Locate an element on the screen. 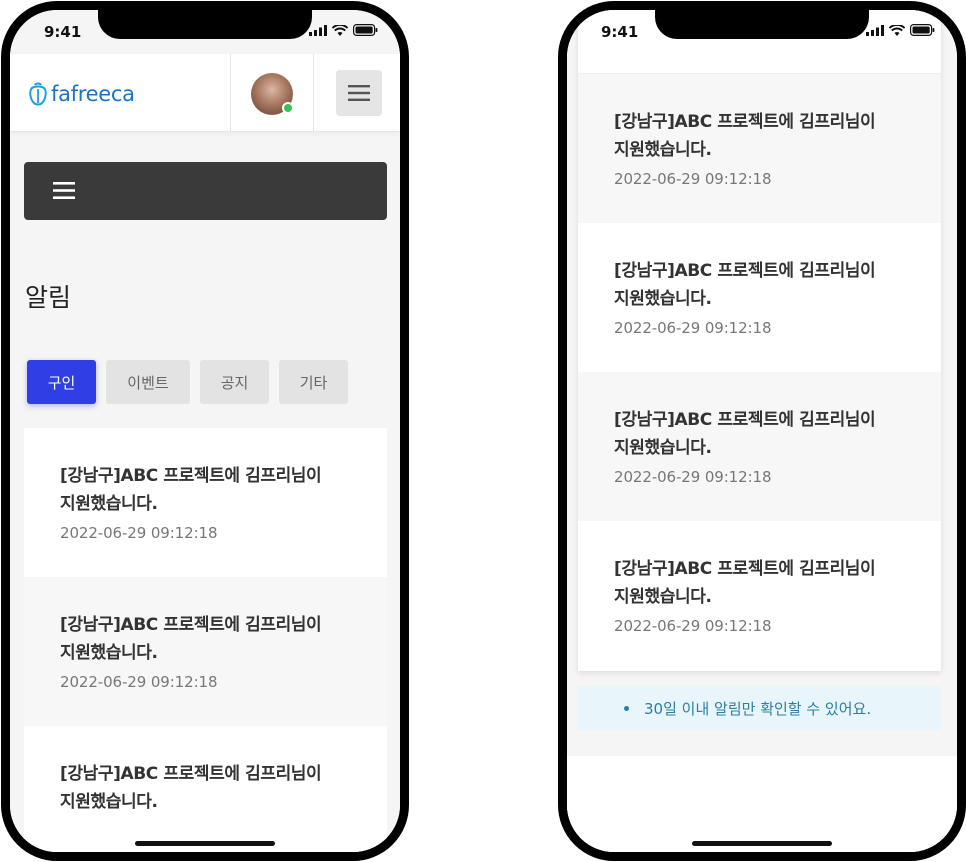 Image resolution: width=966 pixels, height=862 pixels. retention-info-text: 30일 이내 알림만 확인할 수 있어요. is located at coordinates (758, 708).